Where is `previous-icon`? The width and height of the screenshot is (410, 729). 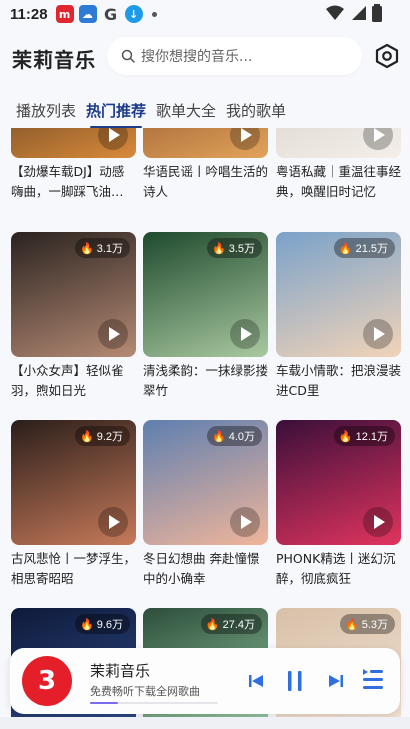
previous-icon is located at coordinates (256, 681).